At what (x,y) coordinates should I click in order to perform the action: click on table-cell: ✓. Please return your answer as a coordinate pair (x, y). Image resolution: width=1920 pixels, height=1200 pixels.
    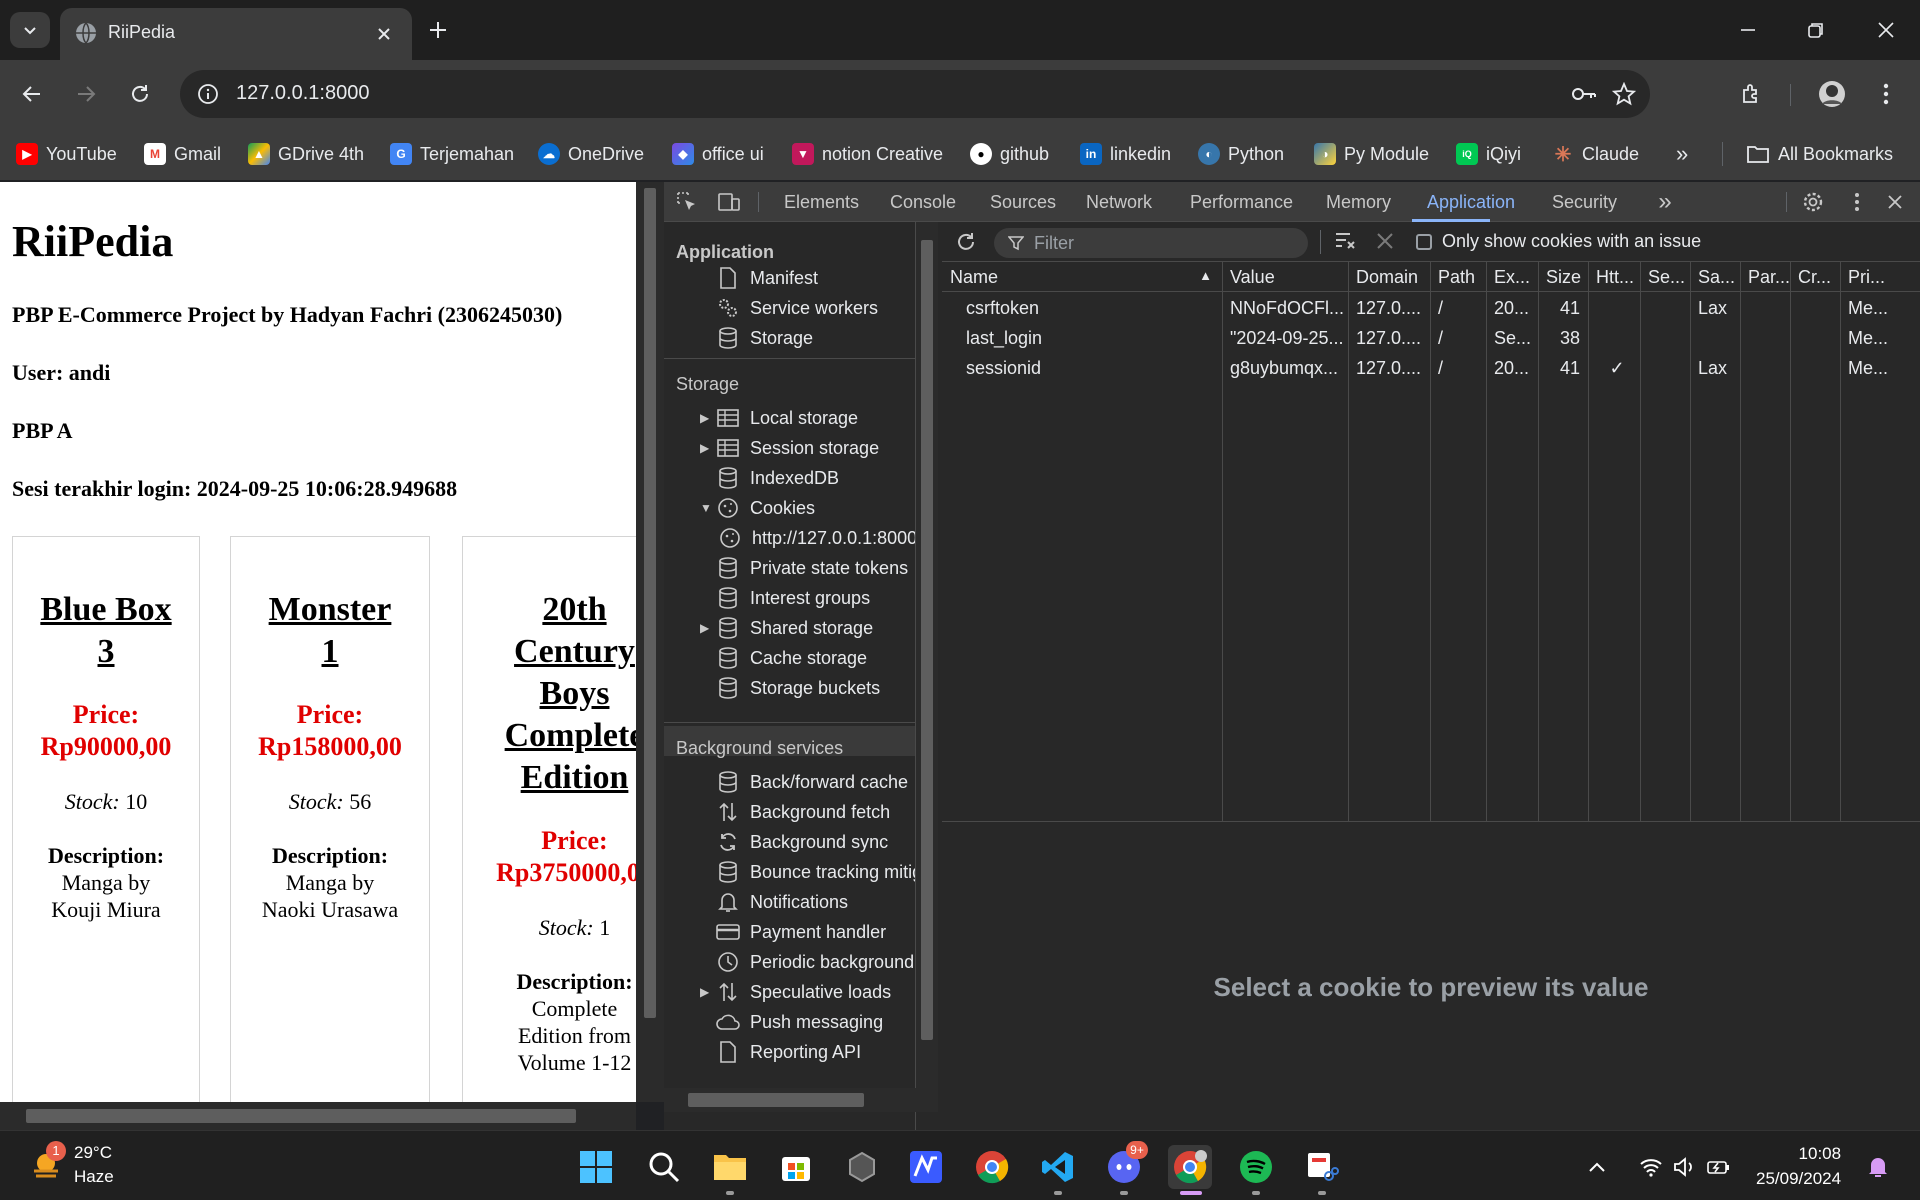
    Looking at the image, I should click on (1617, 368).